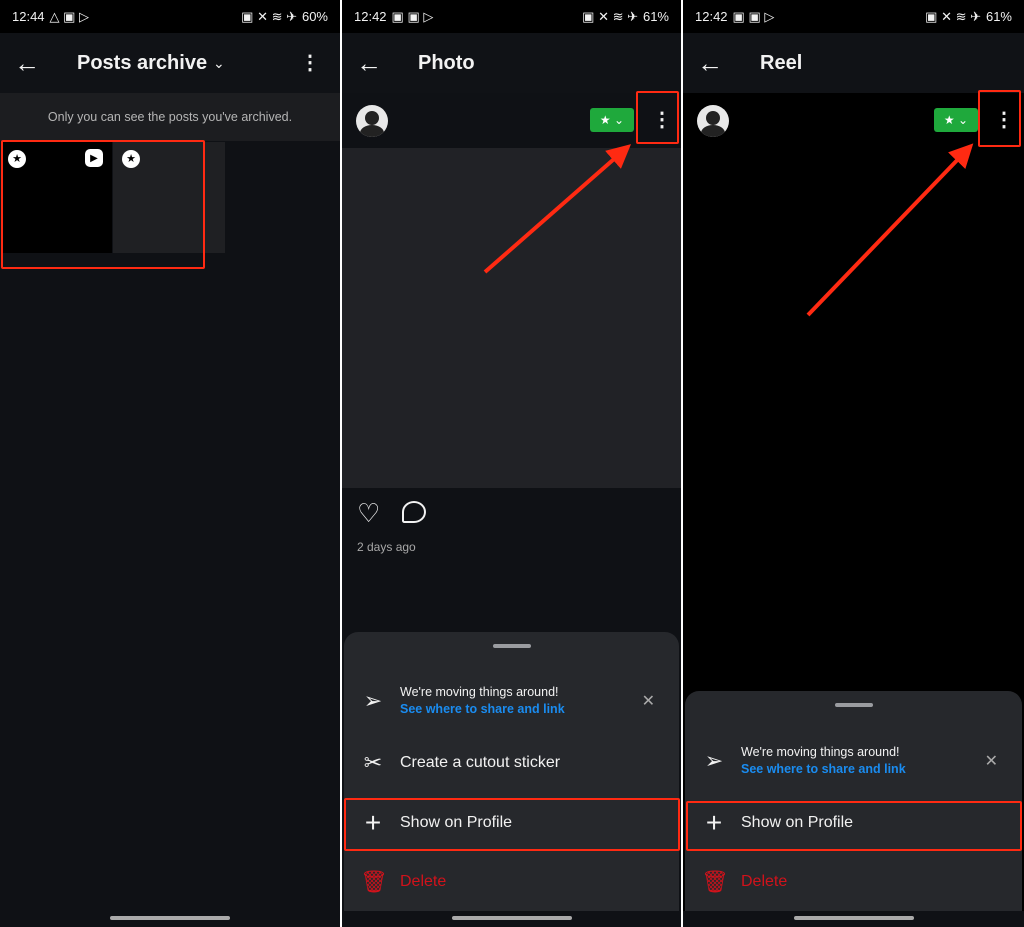  What do you see at coordinates (890, 230) in the screenshot?
I see `arrow-to-reel-options` at bounding box center [890, 230].